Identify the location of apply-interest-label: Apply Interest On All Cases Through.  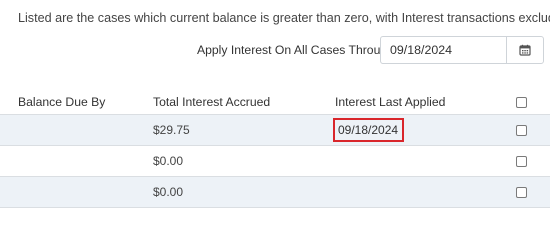
(295, 50).